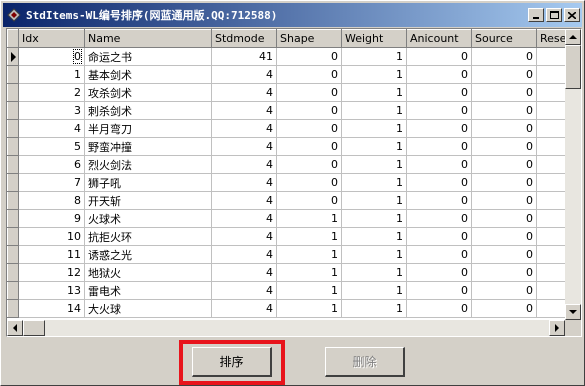 The height and width of the screenshot is (386, 585). I want to click on cell-name: 大火球, so click(148, 308).